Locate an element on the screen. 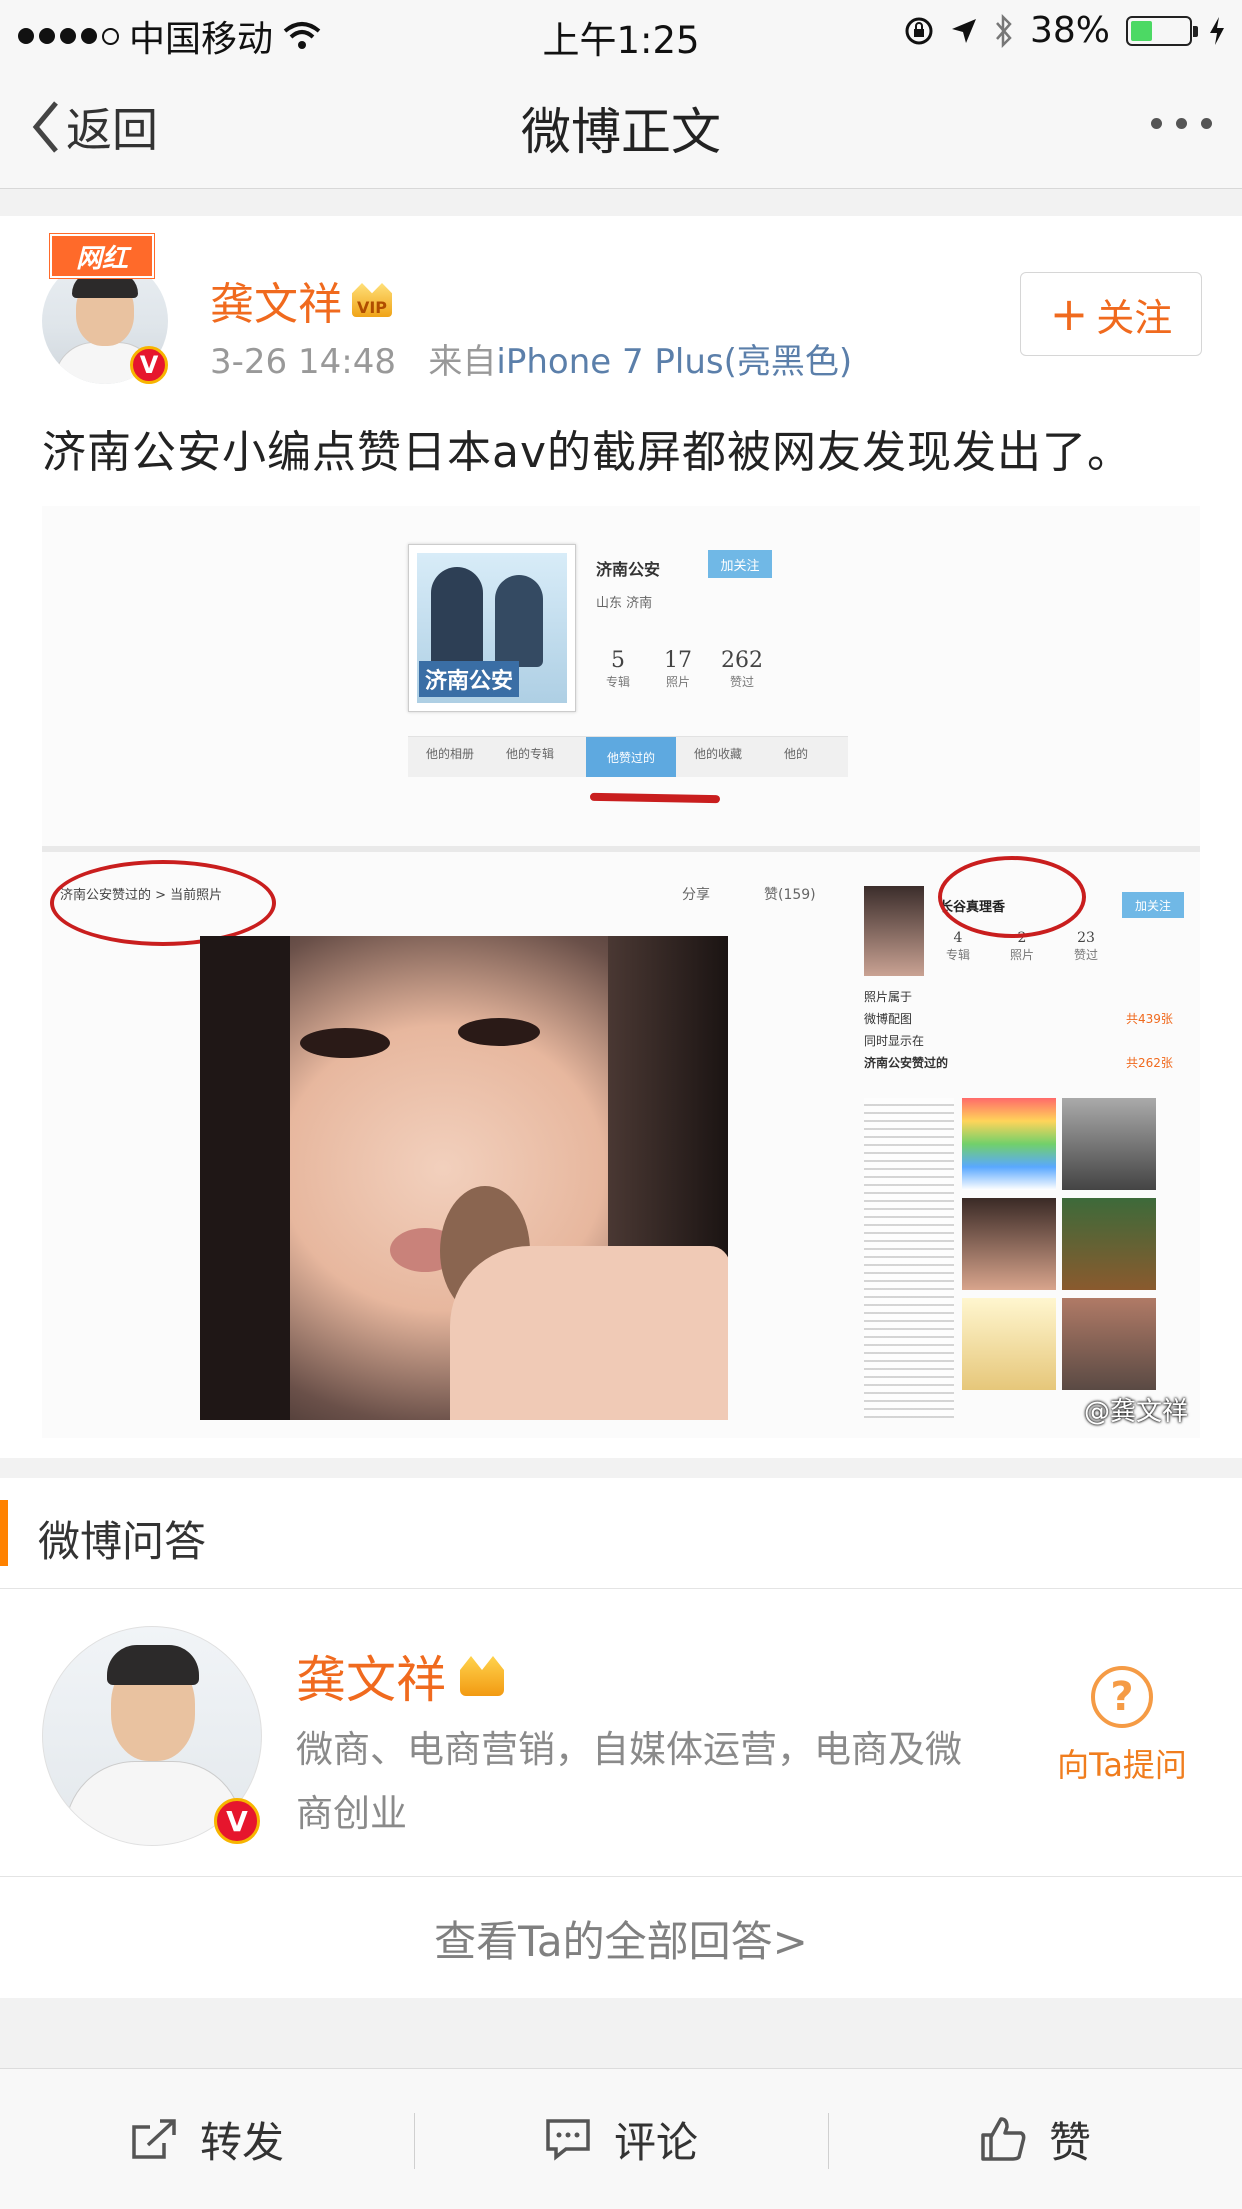  qa-avatar: V is located at coordinates (152, 1736).